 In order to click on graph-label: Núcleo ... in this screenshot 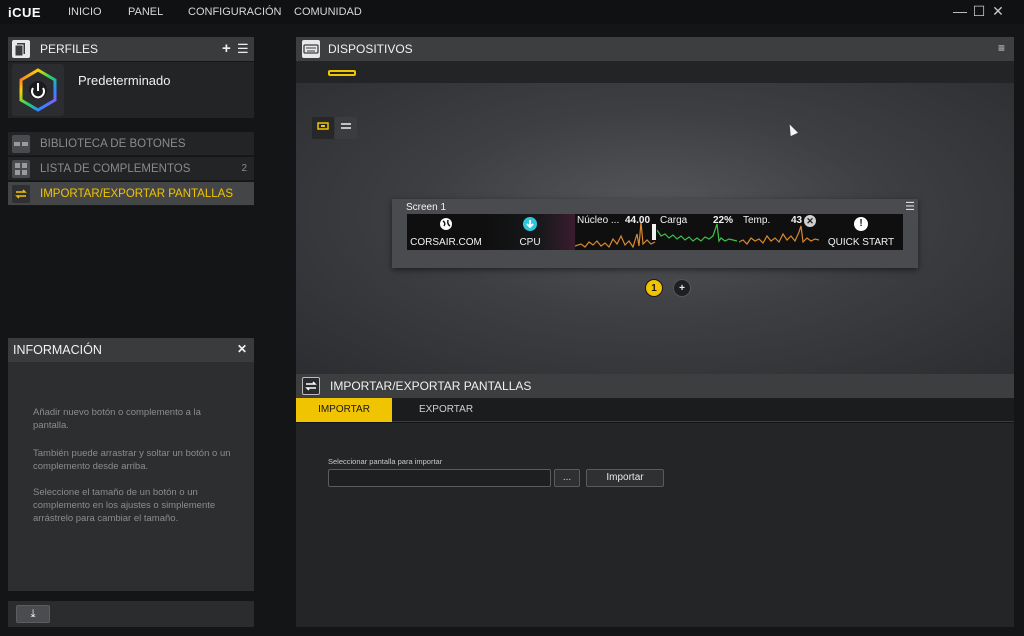, I will do `click(598, 220)`.